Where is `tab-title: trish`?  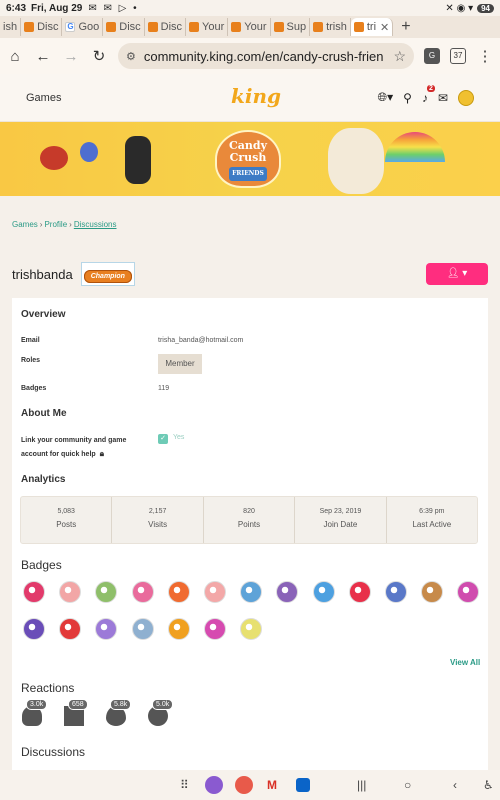 tab-title: trish is located at coordinates (336, 27).